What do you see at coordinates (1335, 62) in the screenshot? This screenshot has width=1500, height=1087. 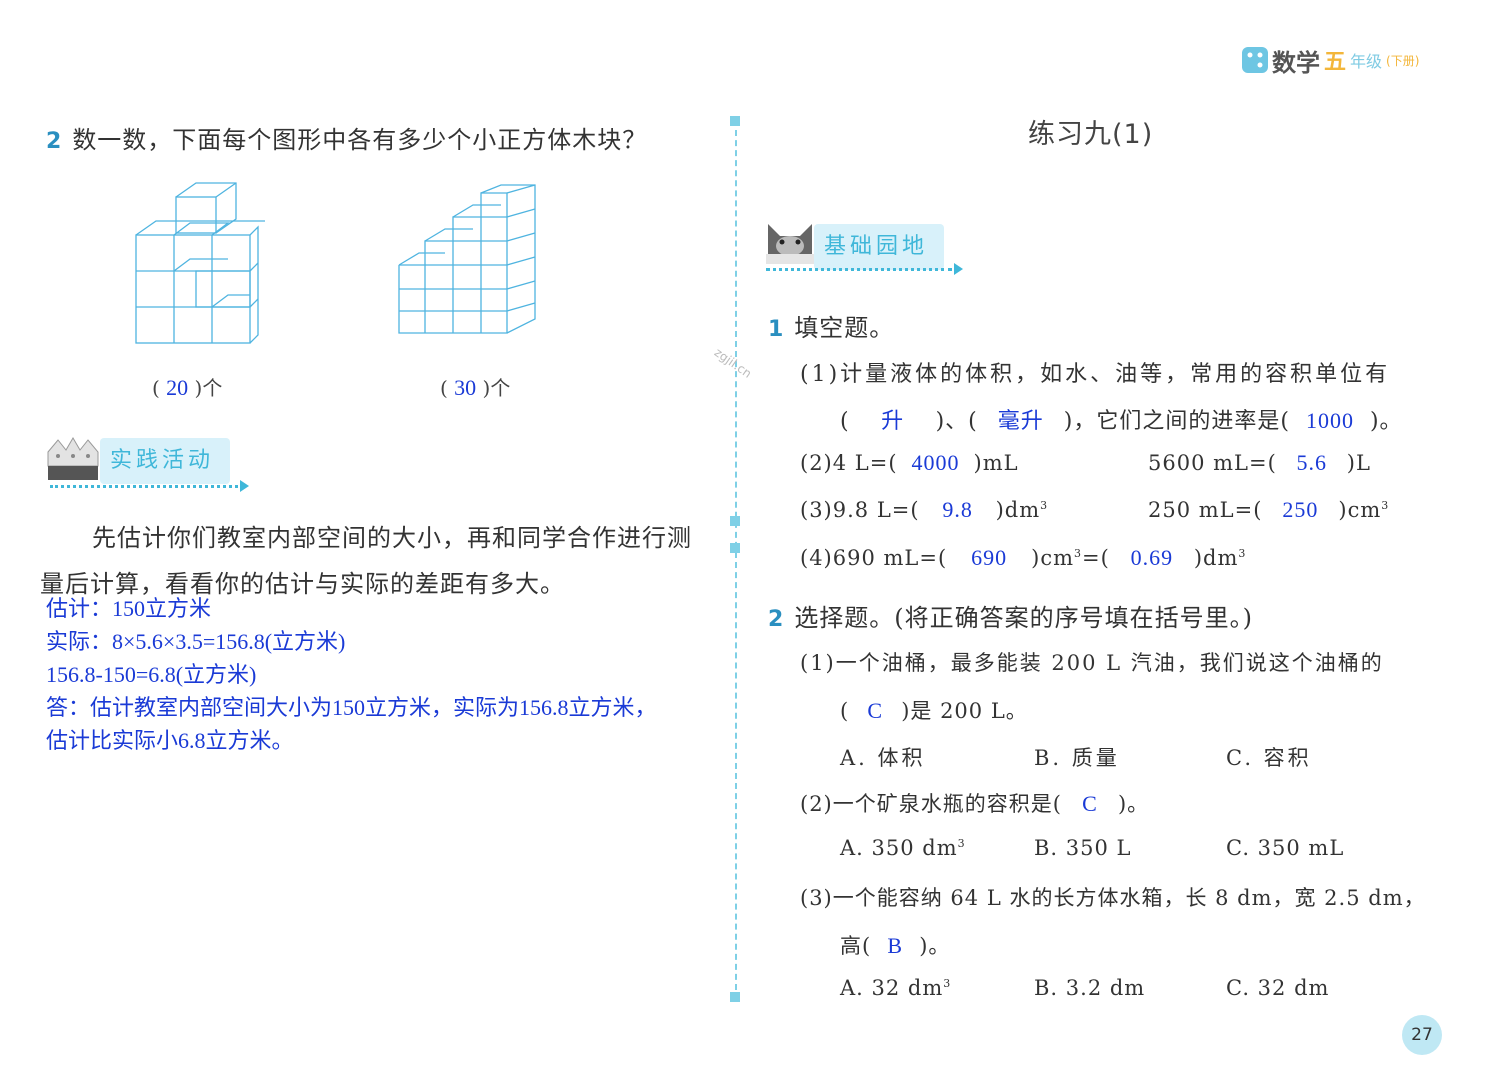 I see `logo-grade: 五` at bounding box center [1335, 62].